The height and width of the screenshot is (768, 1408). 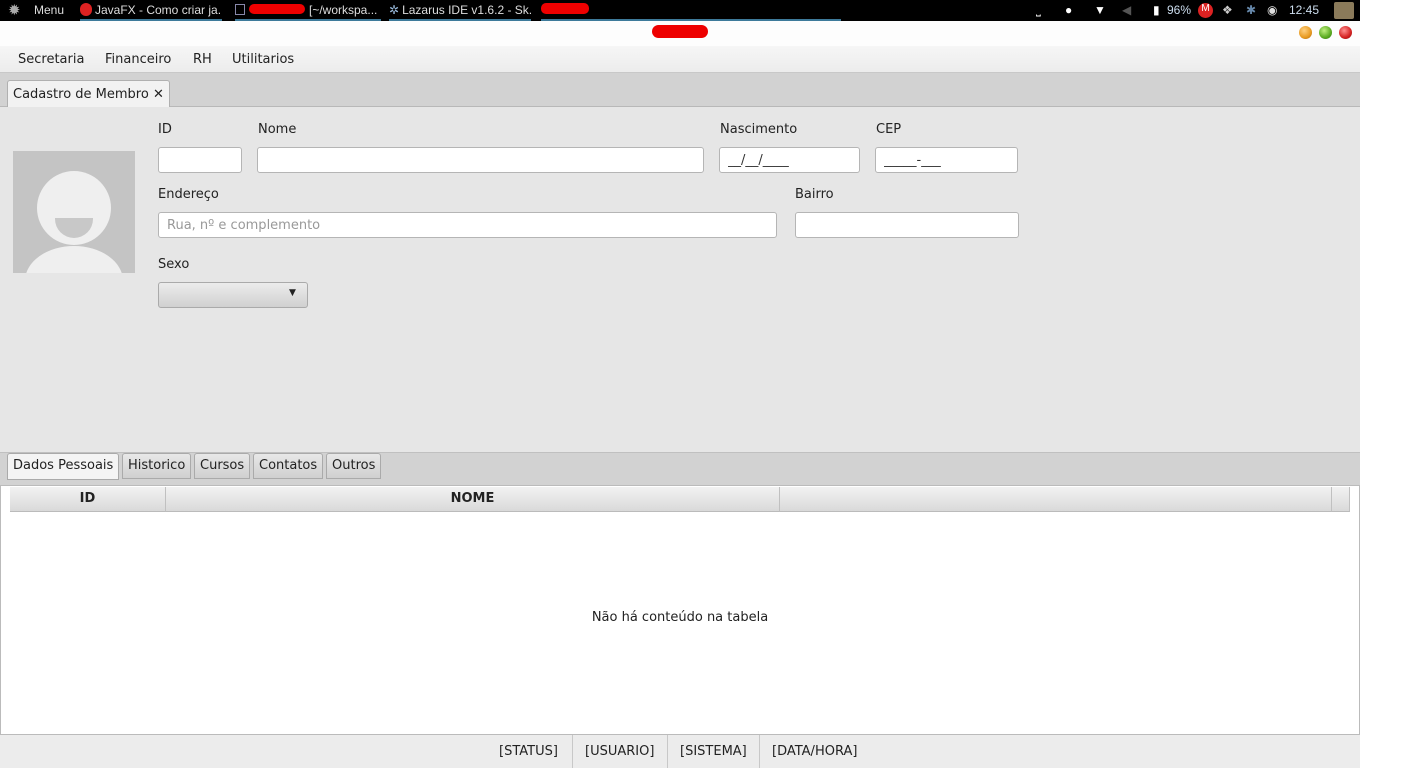 What do you see at coordinates (1325, 32) in the screenshot?
I see `maximize-button` at bounding box center [1325, 32].